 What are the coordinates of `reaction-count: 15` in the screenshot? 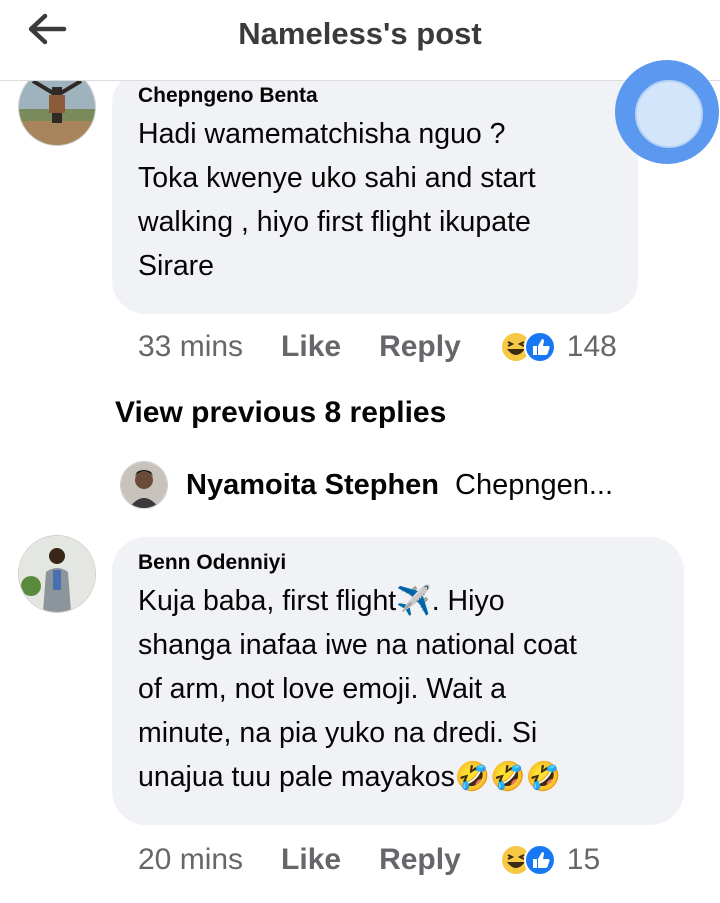 It's located at (583, 860).